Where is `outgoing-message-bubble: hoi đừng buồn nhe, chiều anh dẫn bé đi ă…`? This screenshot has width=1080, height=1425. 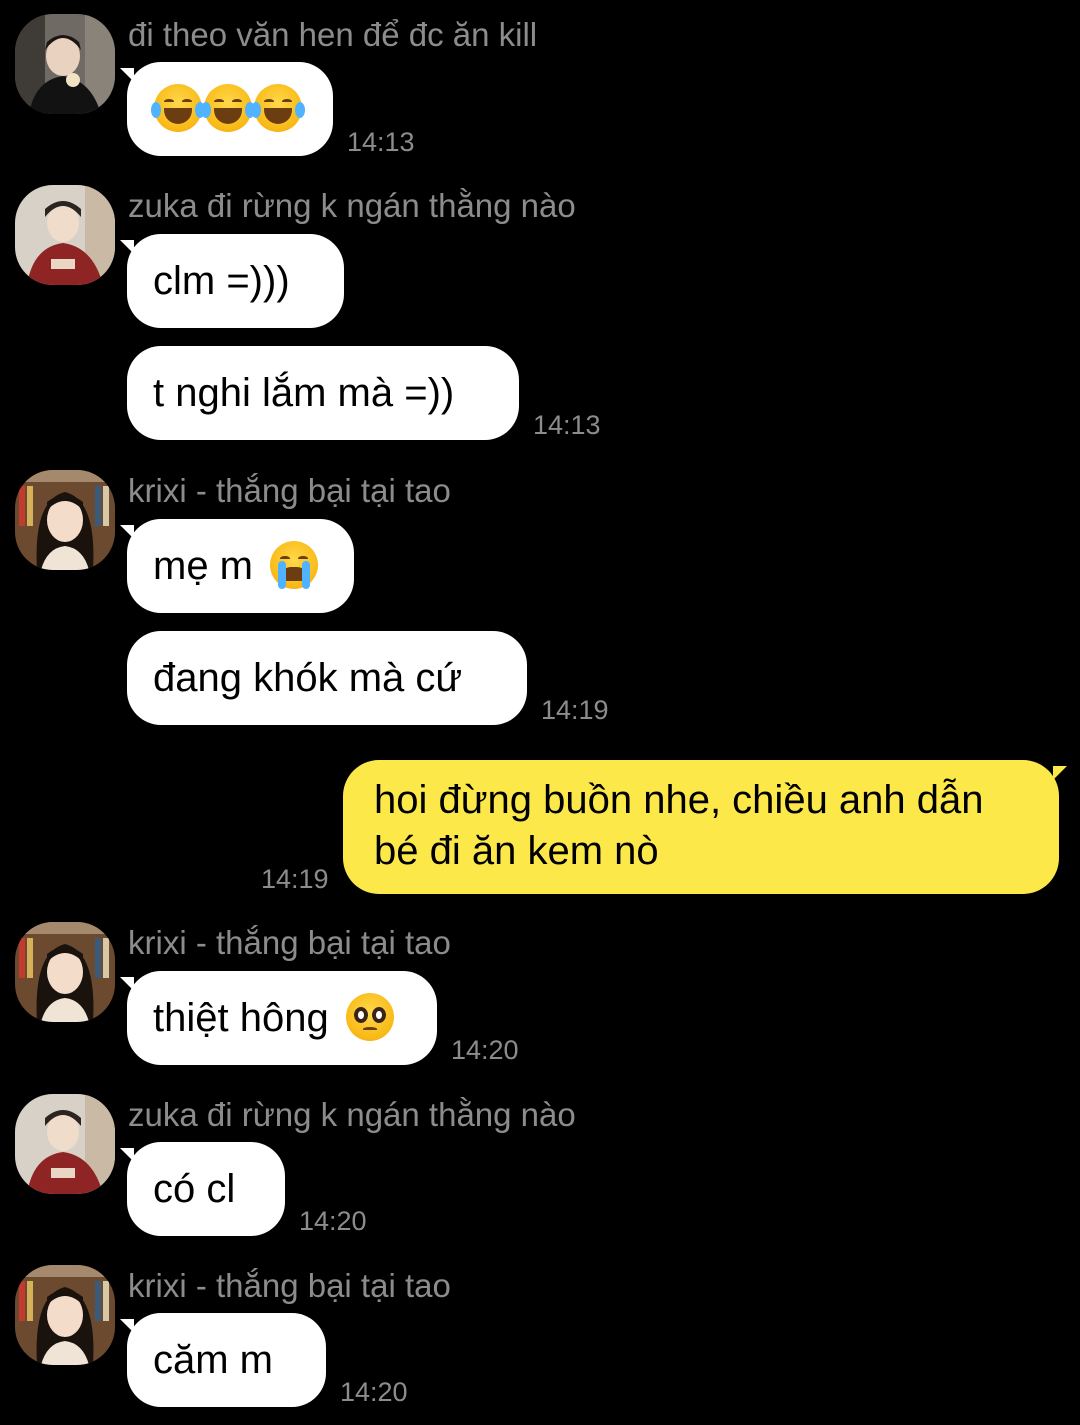
outgoing-message-bubble: hoi đừng buồn nhe, chiều anh dẫn bé đi ă… is located at coordinates (705, 827).